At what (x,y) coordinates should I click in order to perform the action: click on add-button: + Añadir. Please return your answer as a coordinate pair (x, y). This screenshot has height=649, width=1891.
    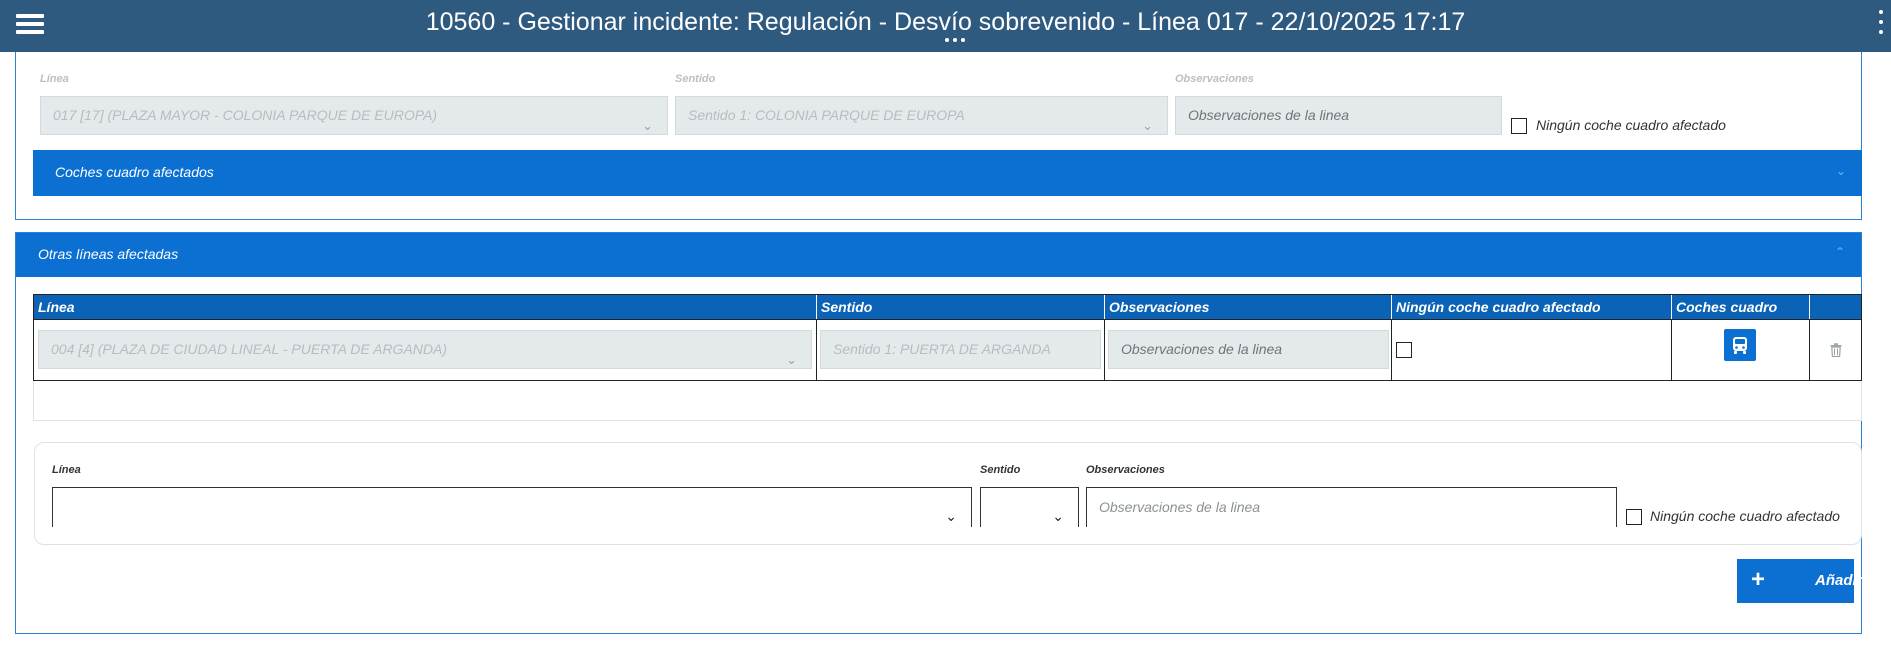
    Looking at the image, I should click on (1800, 581).